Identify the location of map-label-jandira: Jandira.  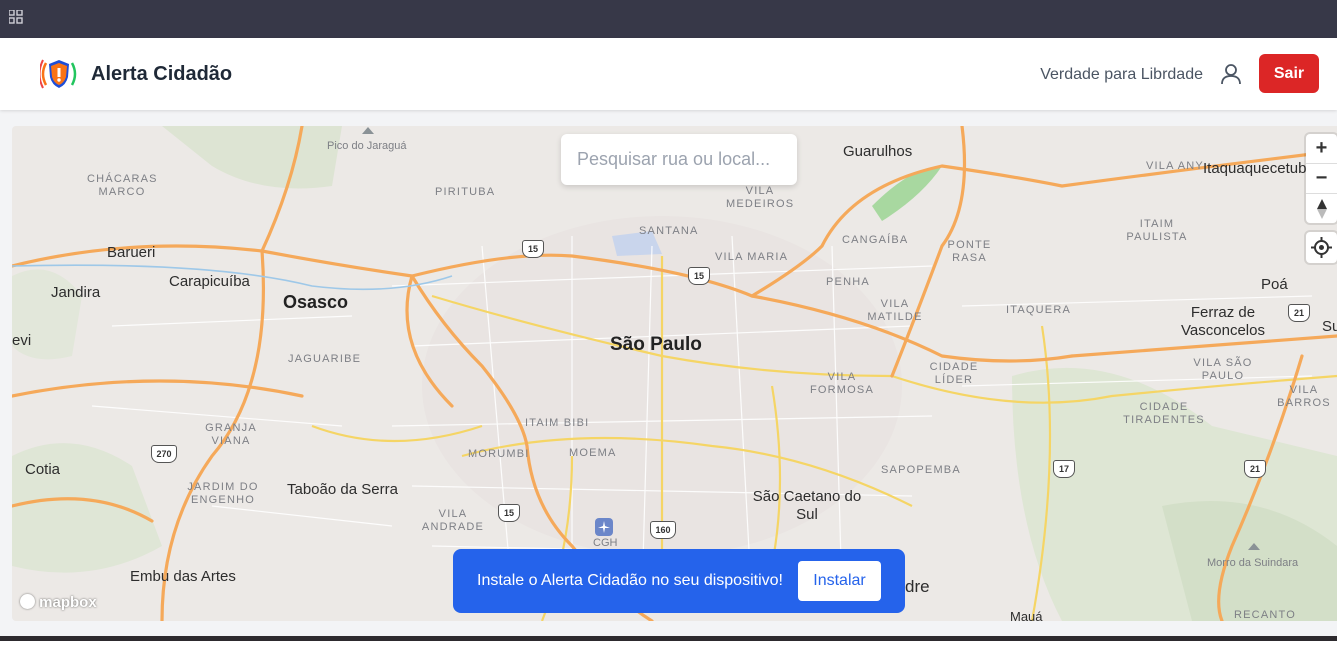
(76, 292).